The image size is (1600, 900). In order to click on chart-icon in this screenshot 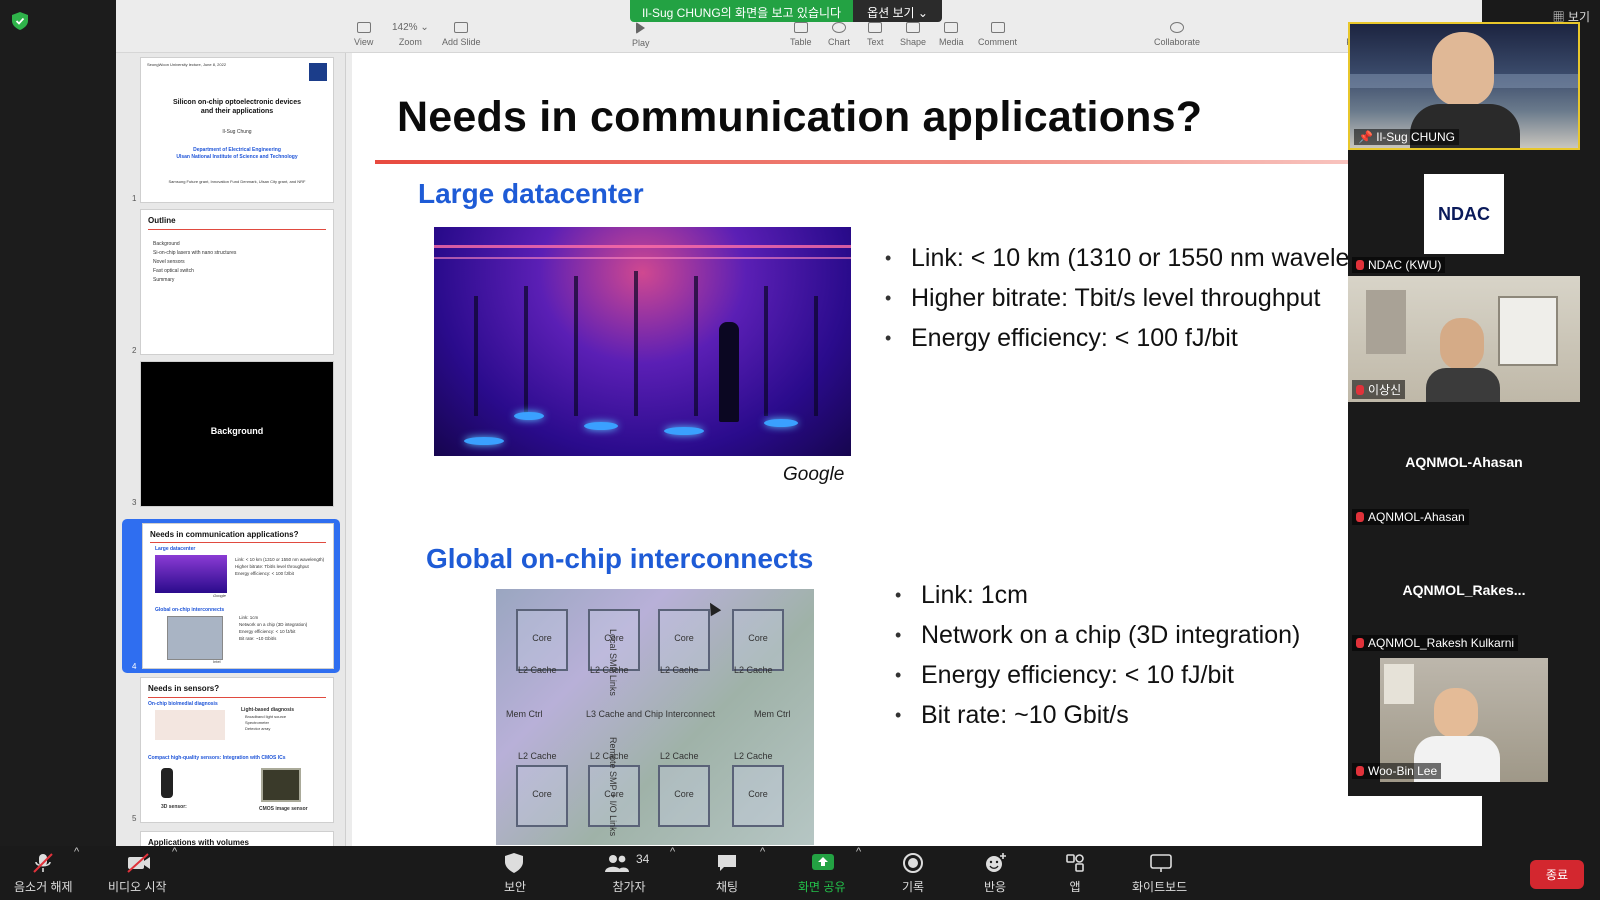, I will do `click(839, 27)`.